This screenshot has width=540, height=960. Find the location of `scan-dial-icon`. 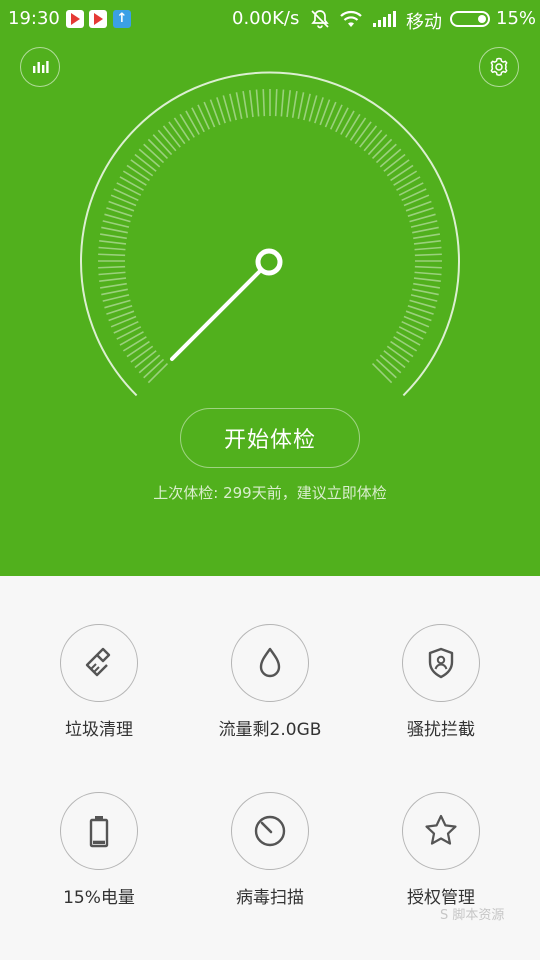

scan-dial-icon is located at coordinates (270, 831).